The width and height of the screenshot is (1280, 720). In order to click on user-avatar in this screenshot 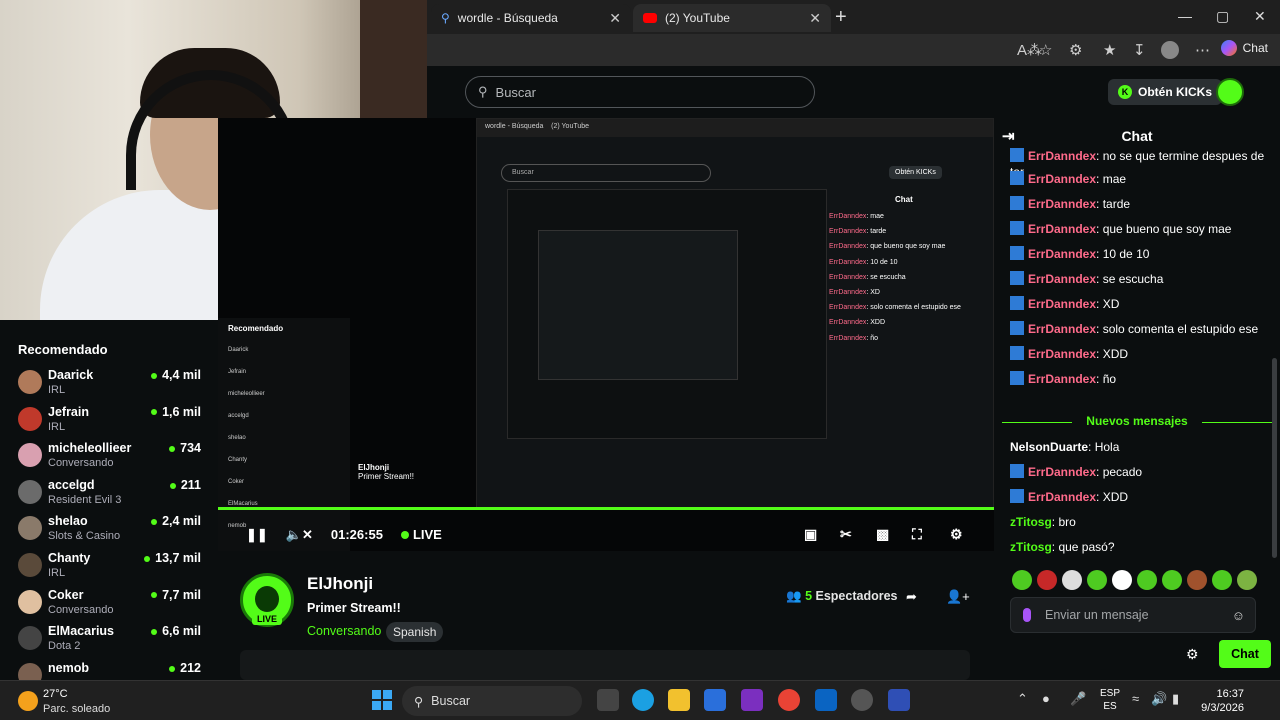, I will do `click(1230, 92)`.